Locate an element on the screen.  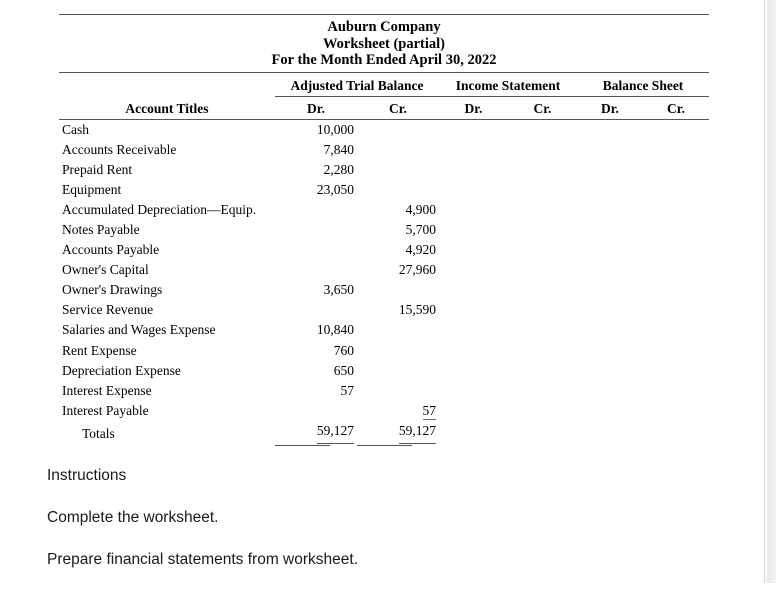
atb-debit-cell: 3,650 is located at coordinates (316, 290).